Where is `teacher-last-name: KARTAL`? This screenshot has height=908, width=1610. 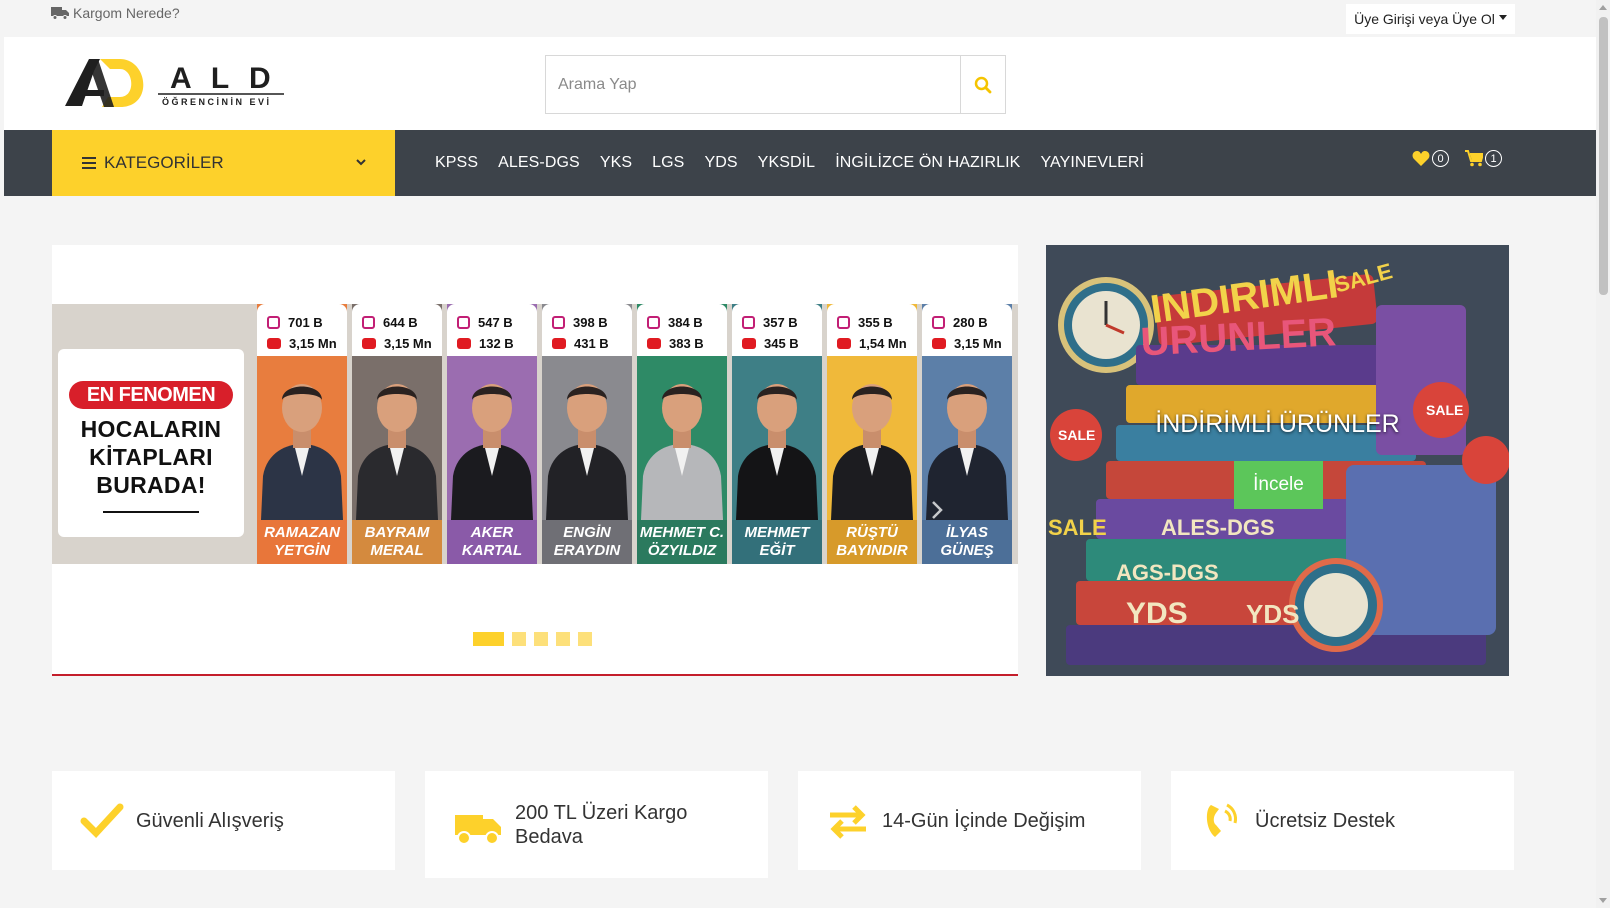
teacher-last-name: KARTAL is located at coordinates (492, 550).